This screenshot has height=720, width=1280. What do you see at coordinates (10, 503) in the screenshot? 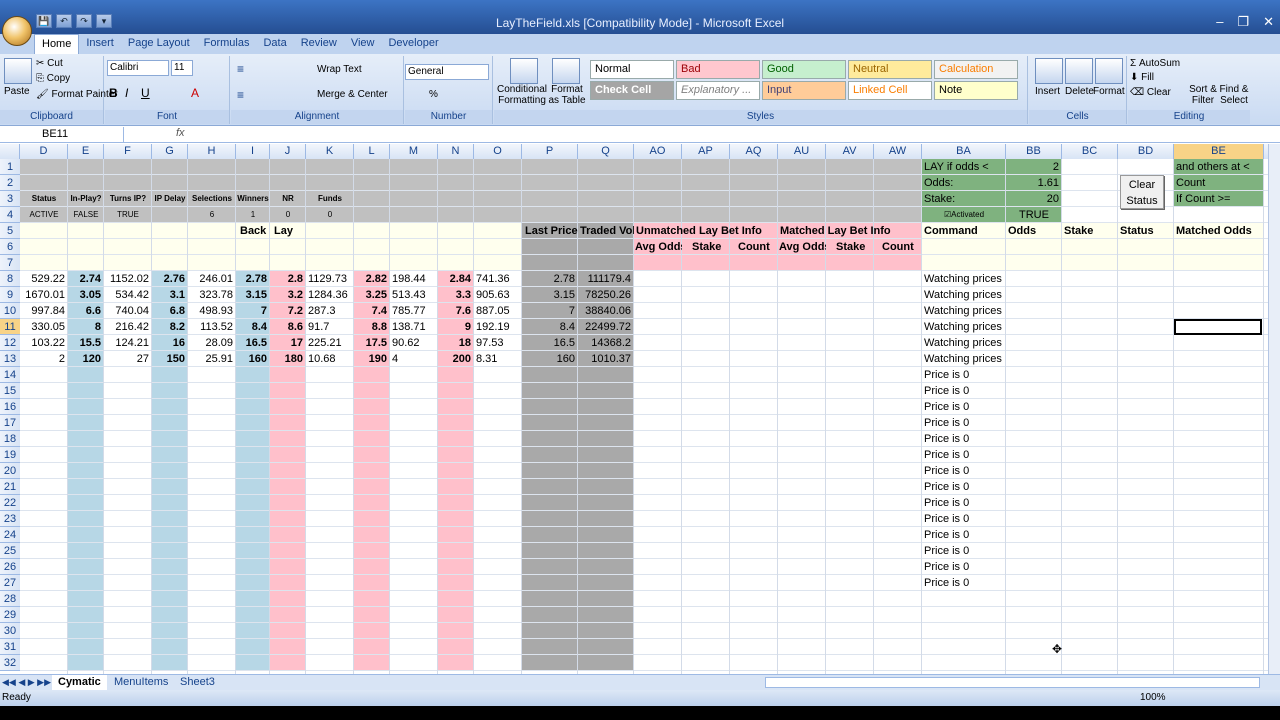
I see `row-header: 22` at bounding box center [10, 503].